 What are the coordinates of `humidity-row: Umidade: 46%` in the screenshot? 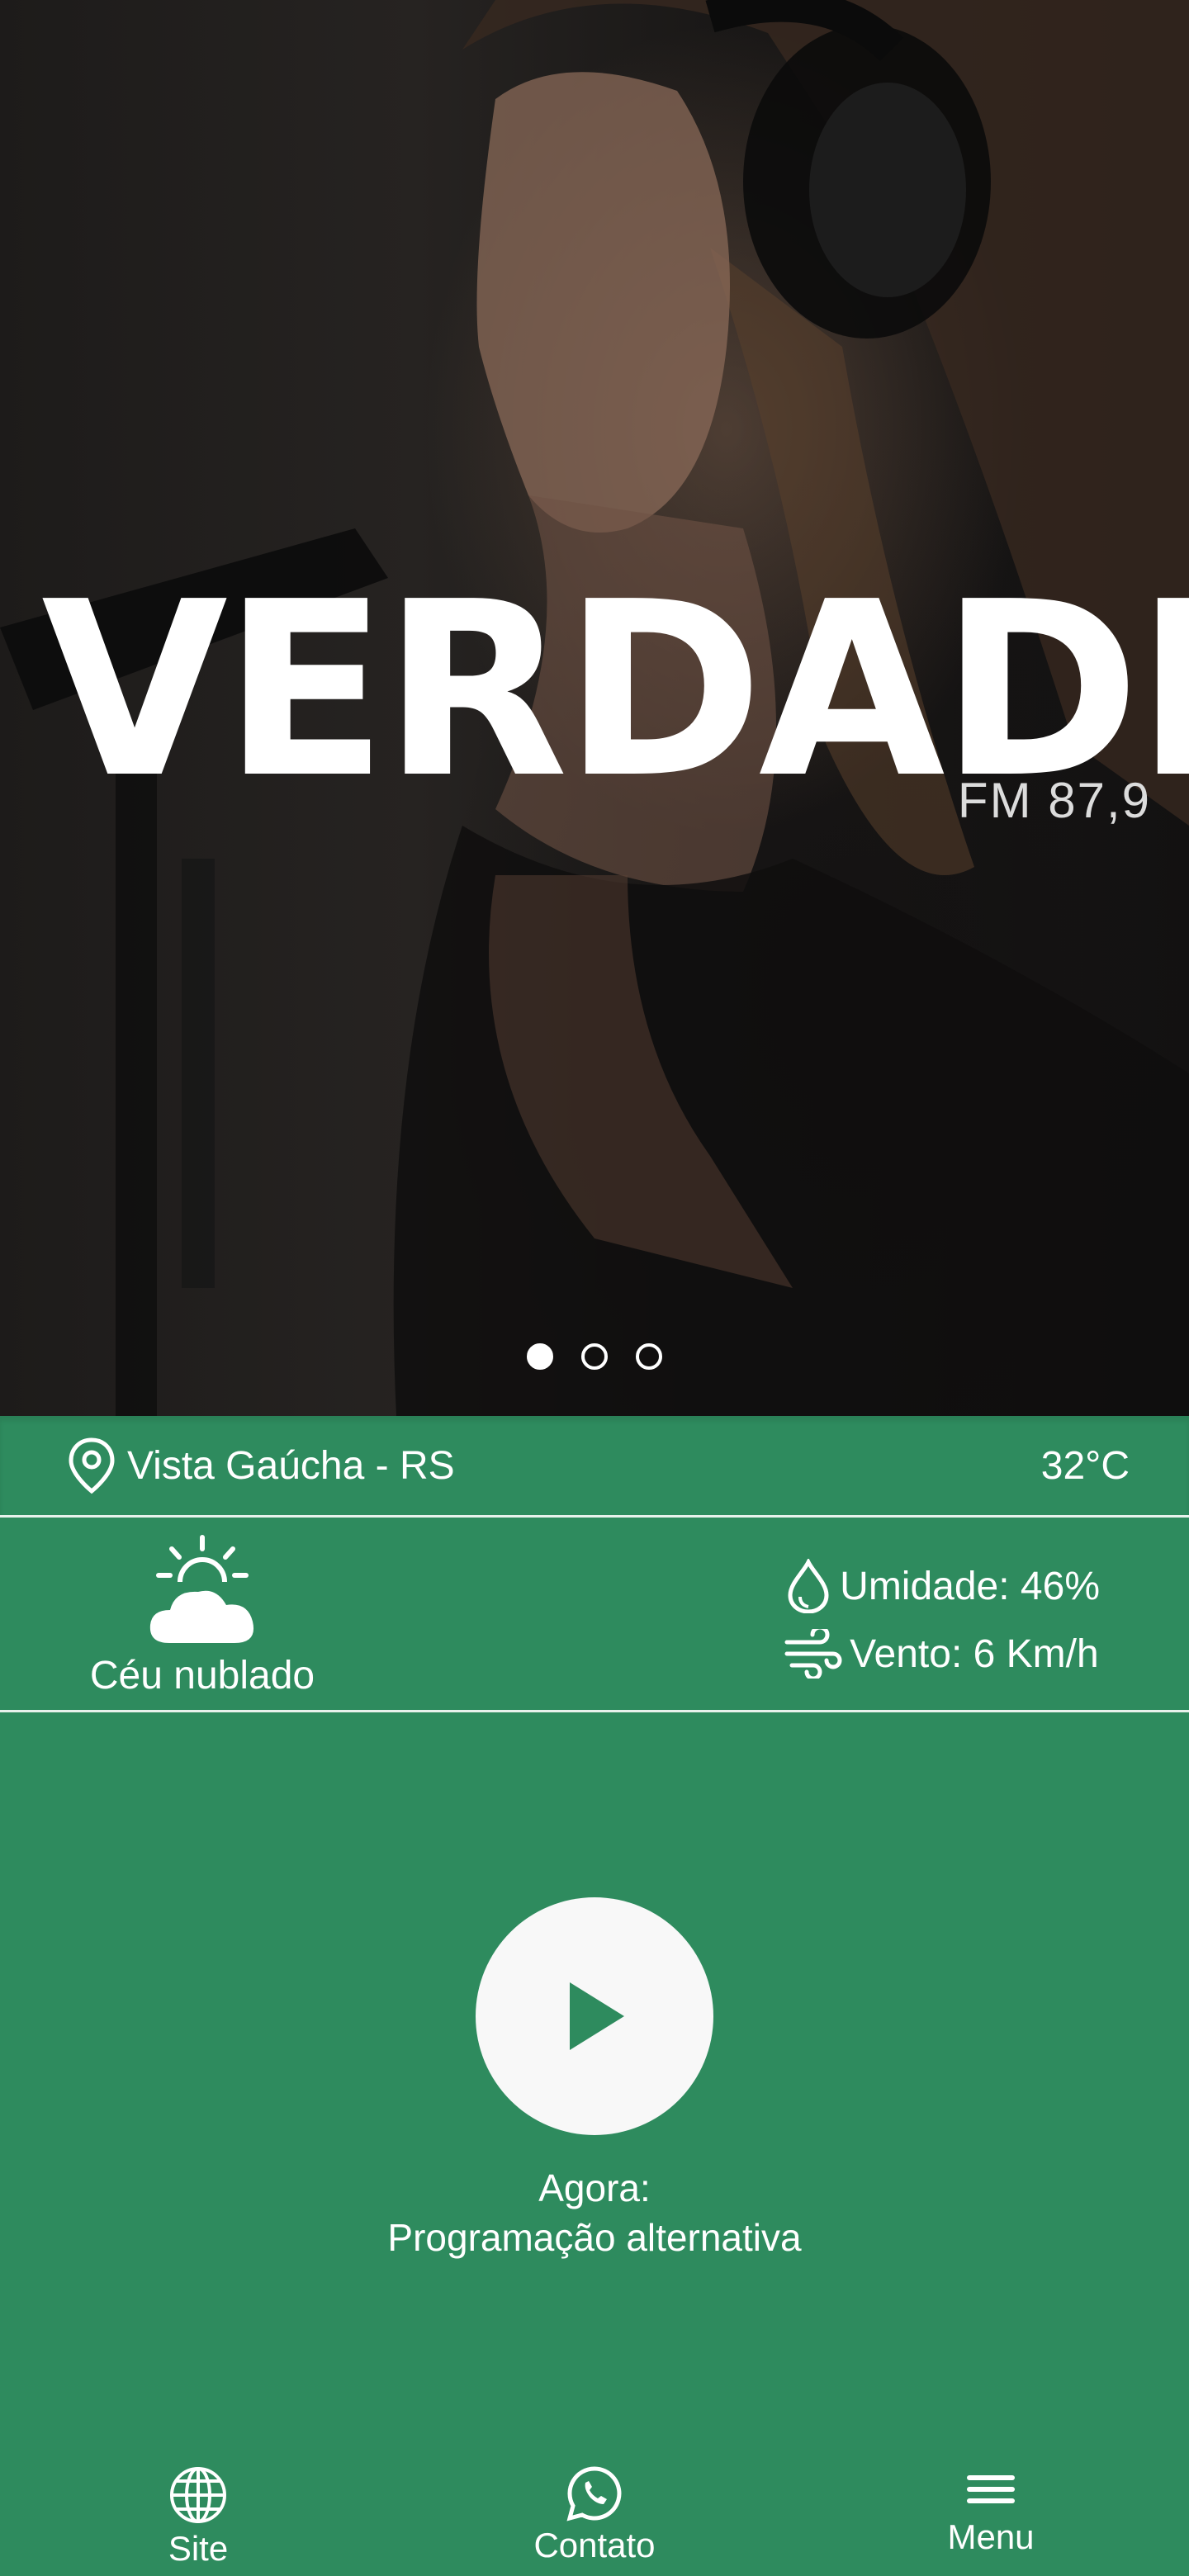 It's located at (942, 1586).